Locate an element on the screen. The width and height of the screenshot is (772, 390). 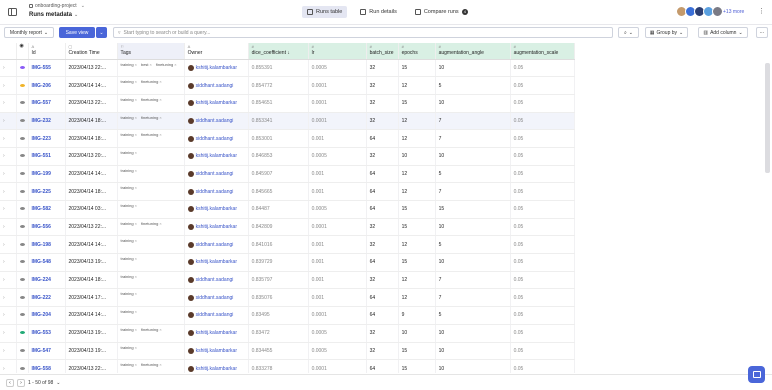
run-id: IMG-548 is located at coordinates (47, 262).